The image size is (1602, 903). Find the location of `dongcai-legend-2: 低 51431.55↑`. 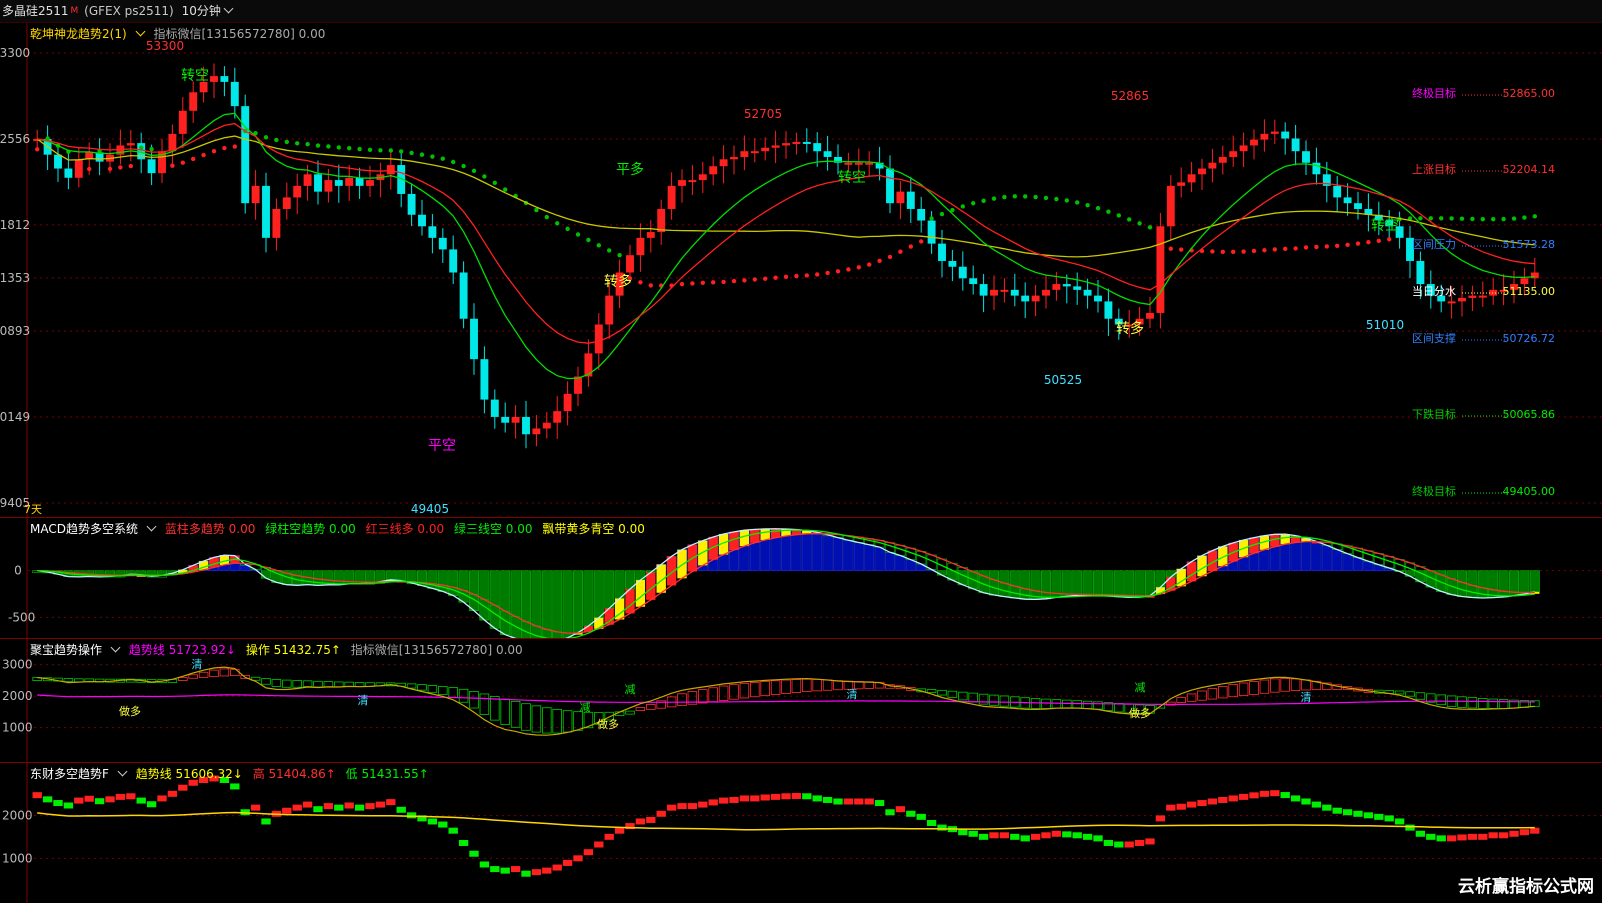

dongcai-legend-2: 低 51431.55↑ is located at coordinates (387, 774).